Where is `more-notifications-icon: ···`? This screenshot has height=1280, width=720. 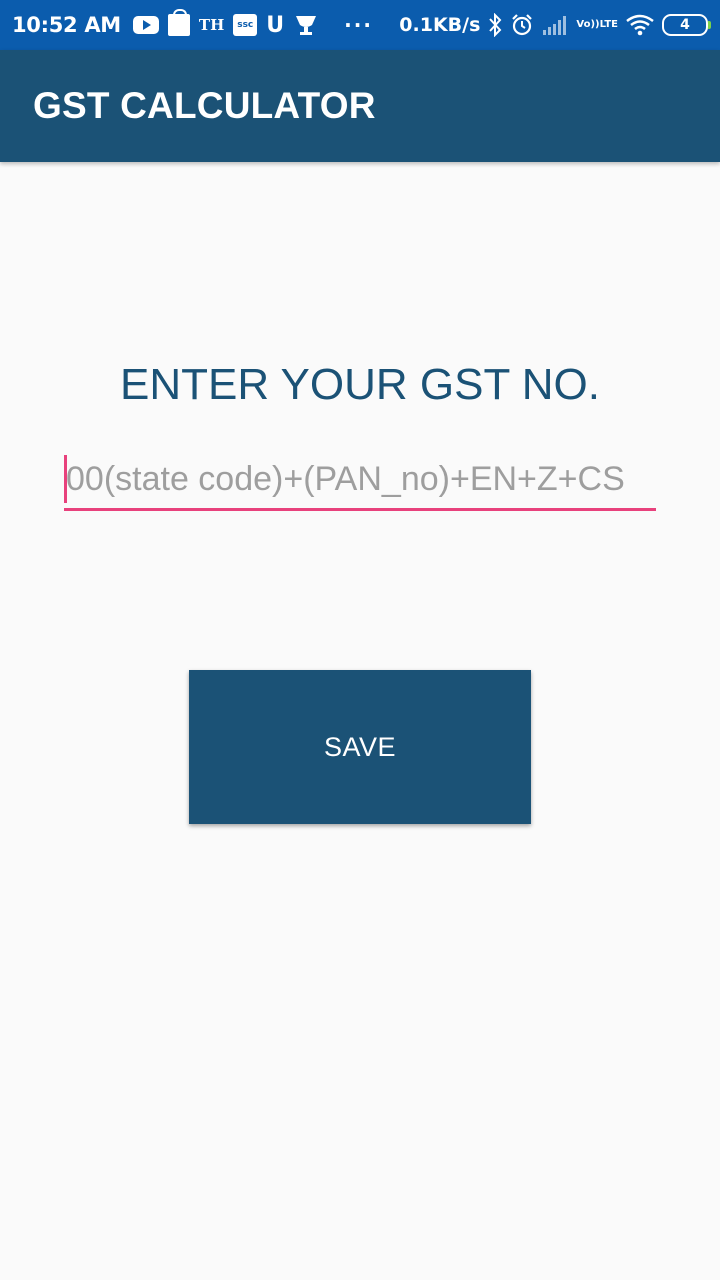 more-notifications-icon: ··· is located at coordinates (358, 25).